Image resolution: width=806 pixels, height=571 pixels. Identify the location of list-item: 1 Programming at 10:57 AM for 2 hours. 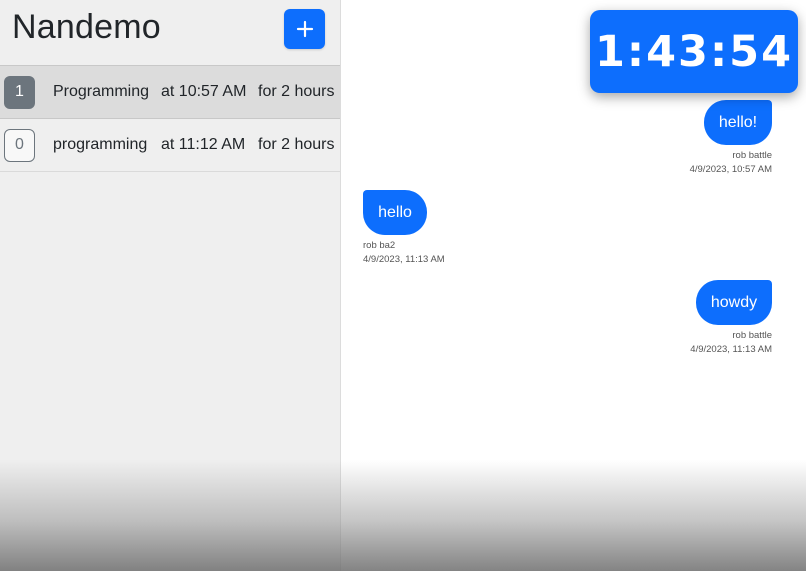
(170, 92).